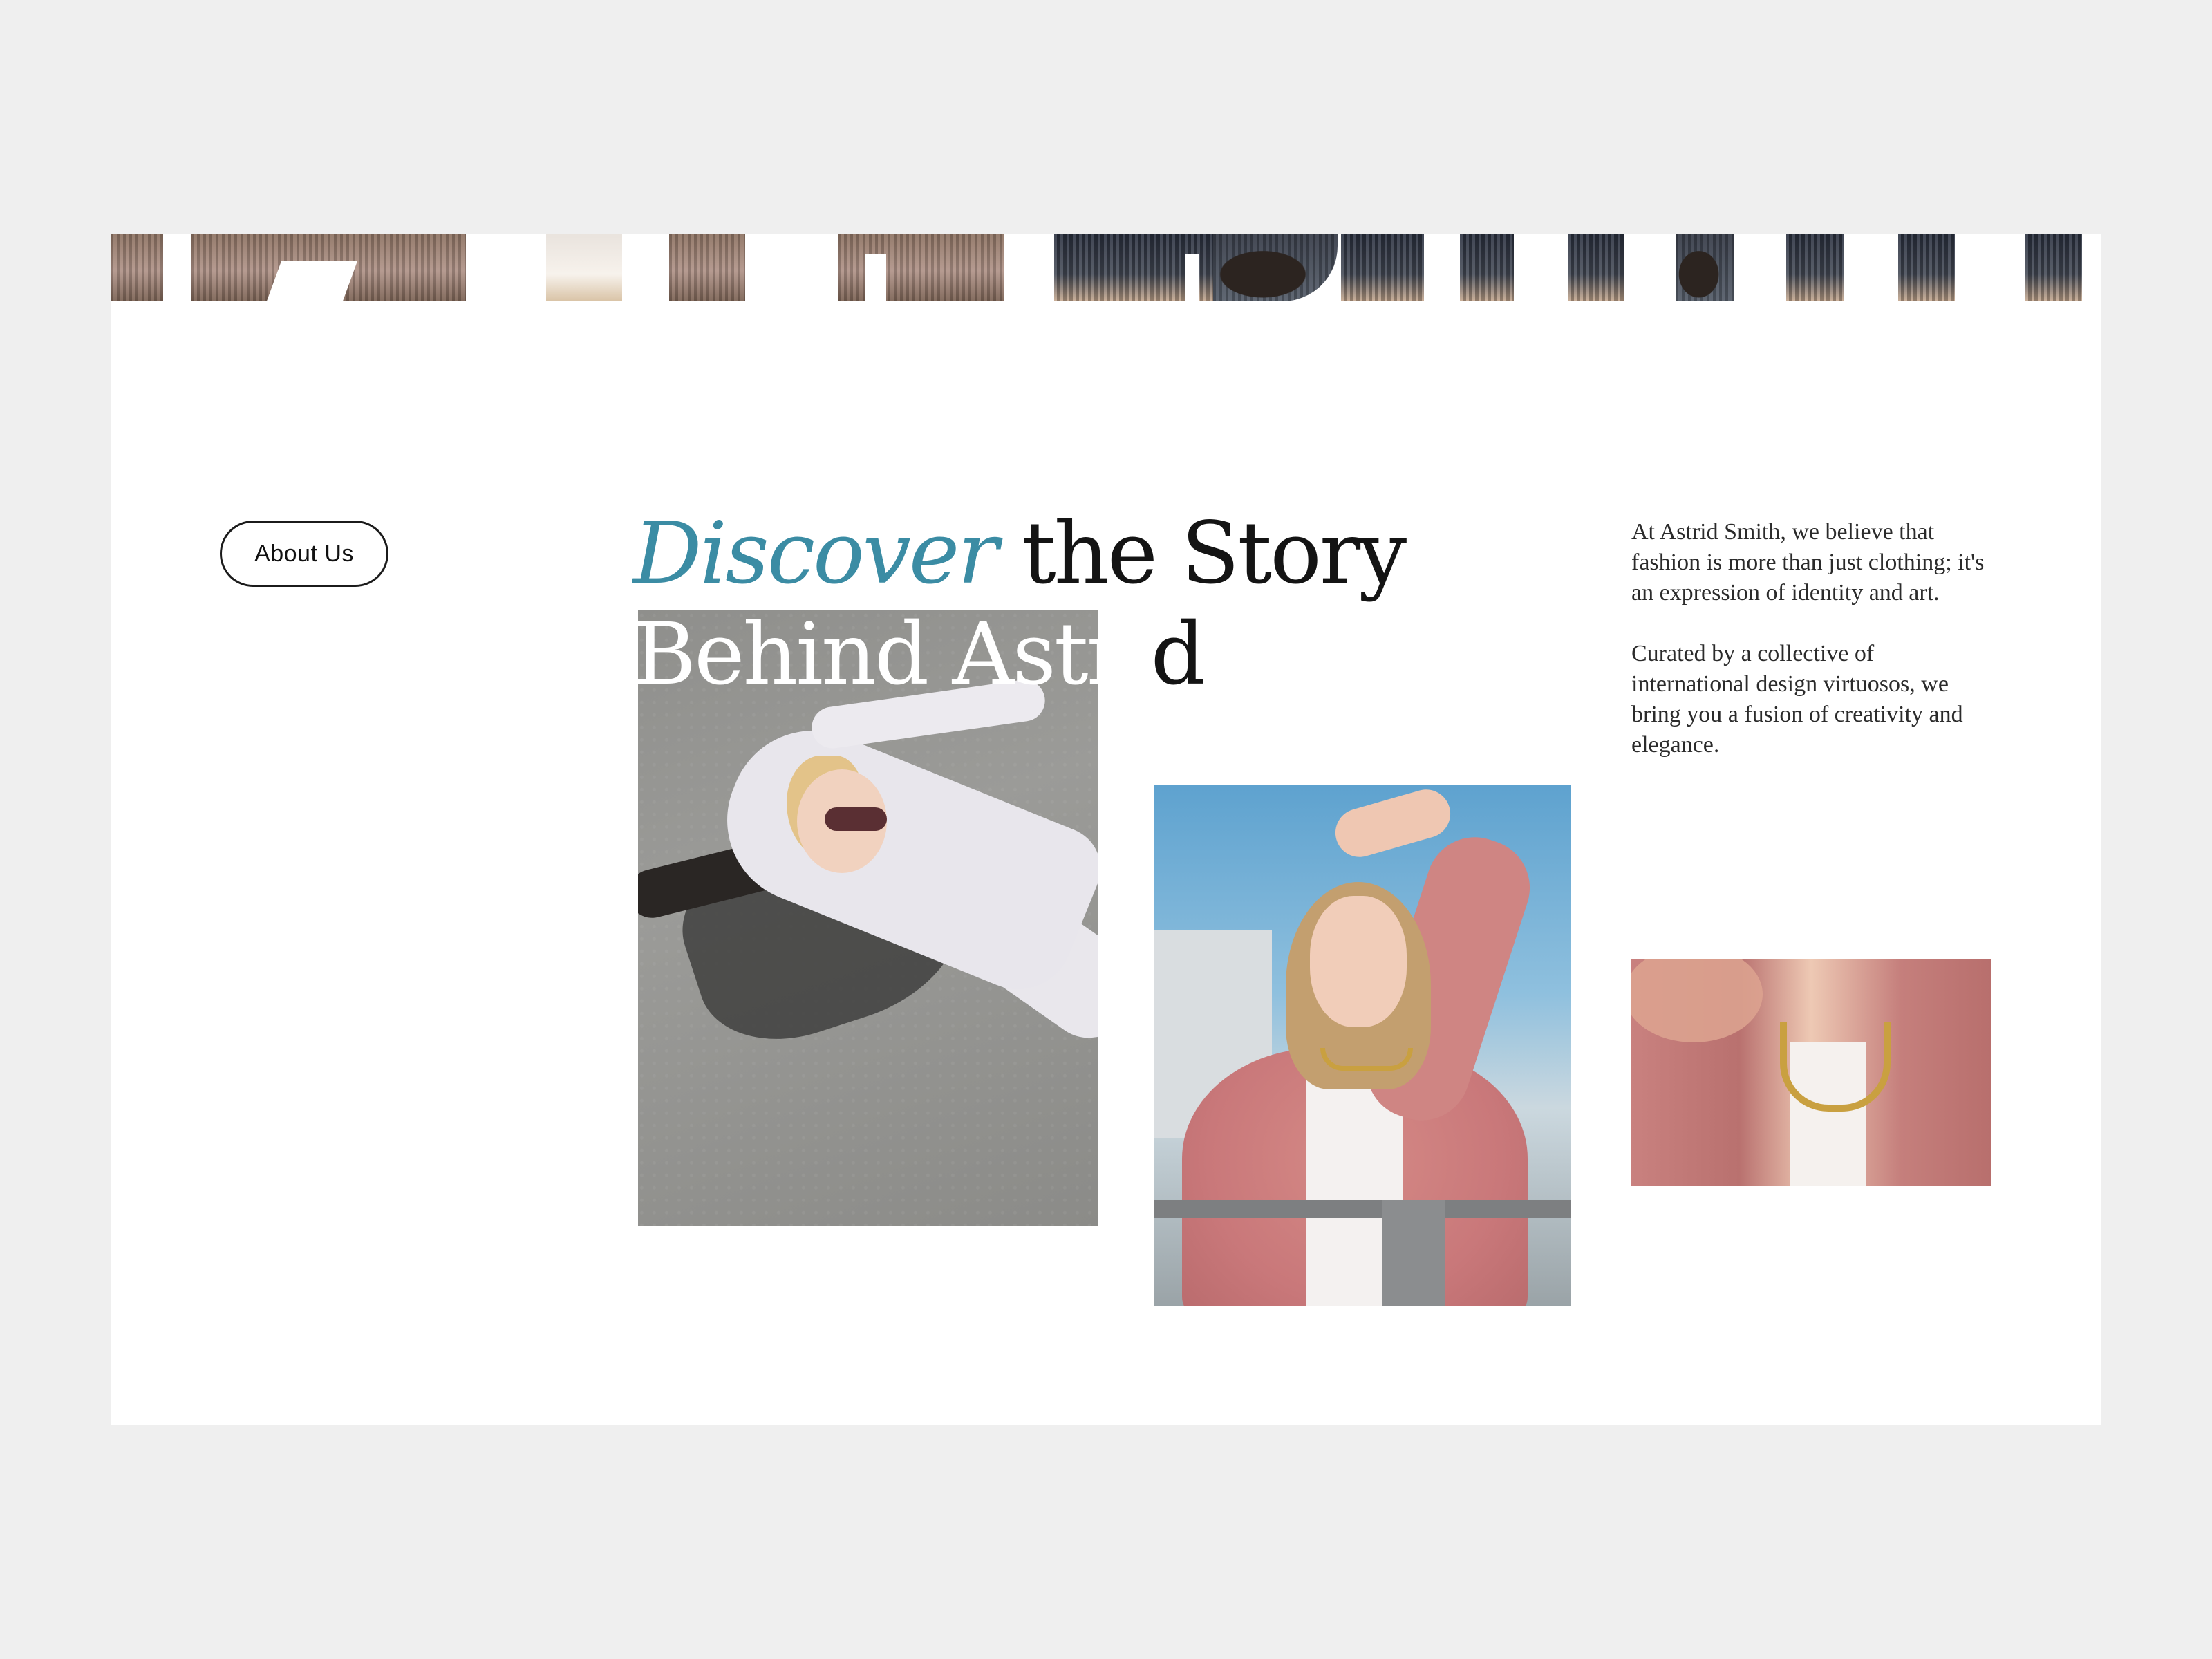 The height and width of the screenshot is (1659, 2212). What do you see at coordinates (1178, 654) in the screenshot?
I see `headline-line2-tail: d` at bounding box center [1178, 654].